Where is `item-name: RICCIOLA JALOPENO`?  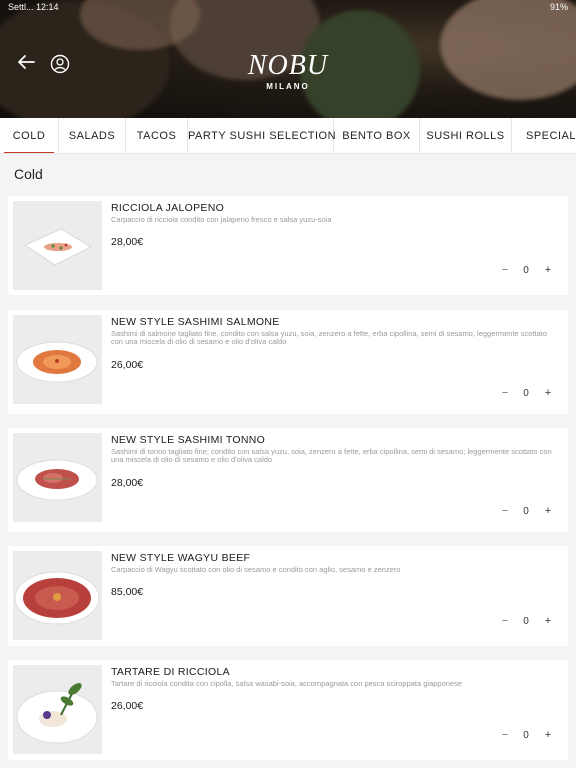 item-name: RICCIOLA JALOPENO is located at coordinates (168, 208).